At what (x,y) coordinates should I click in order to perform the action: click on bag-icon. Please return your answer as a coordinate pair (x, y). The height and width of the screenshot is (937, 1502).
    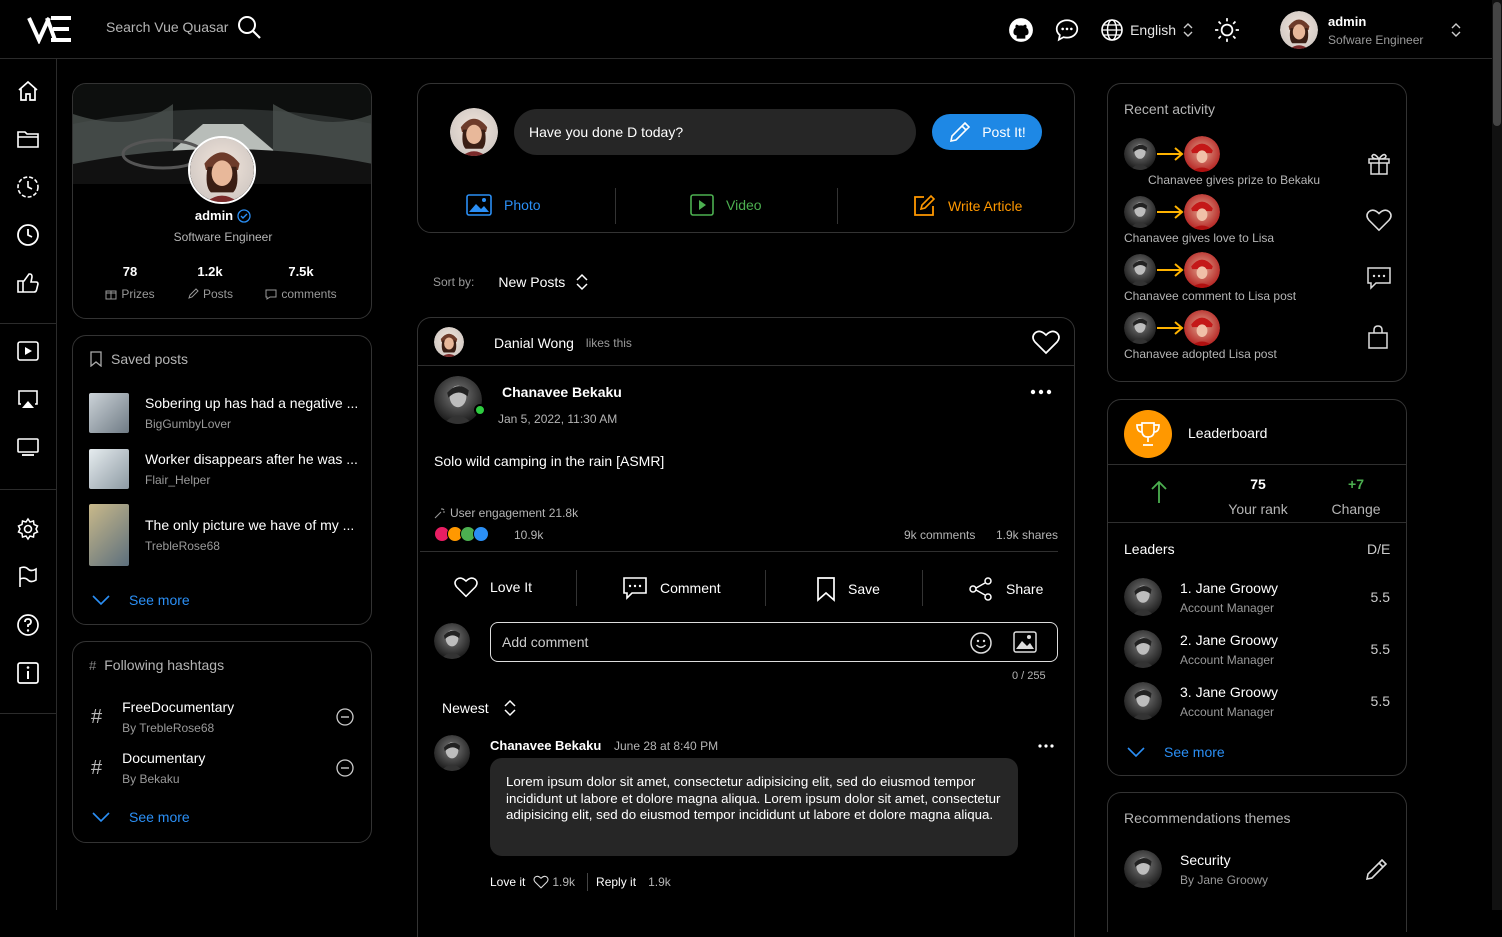
    Looking at the image, I should click on (1378, 337).